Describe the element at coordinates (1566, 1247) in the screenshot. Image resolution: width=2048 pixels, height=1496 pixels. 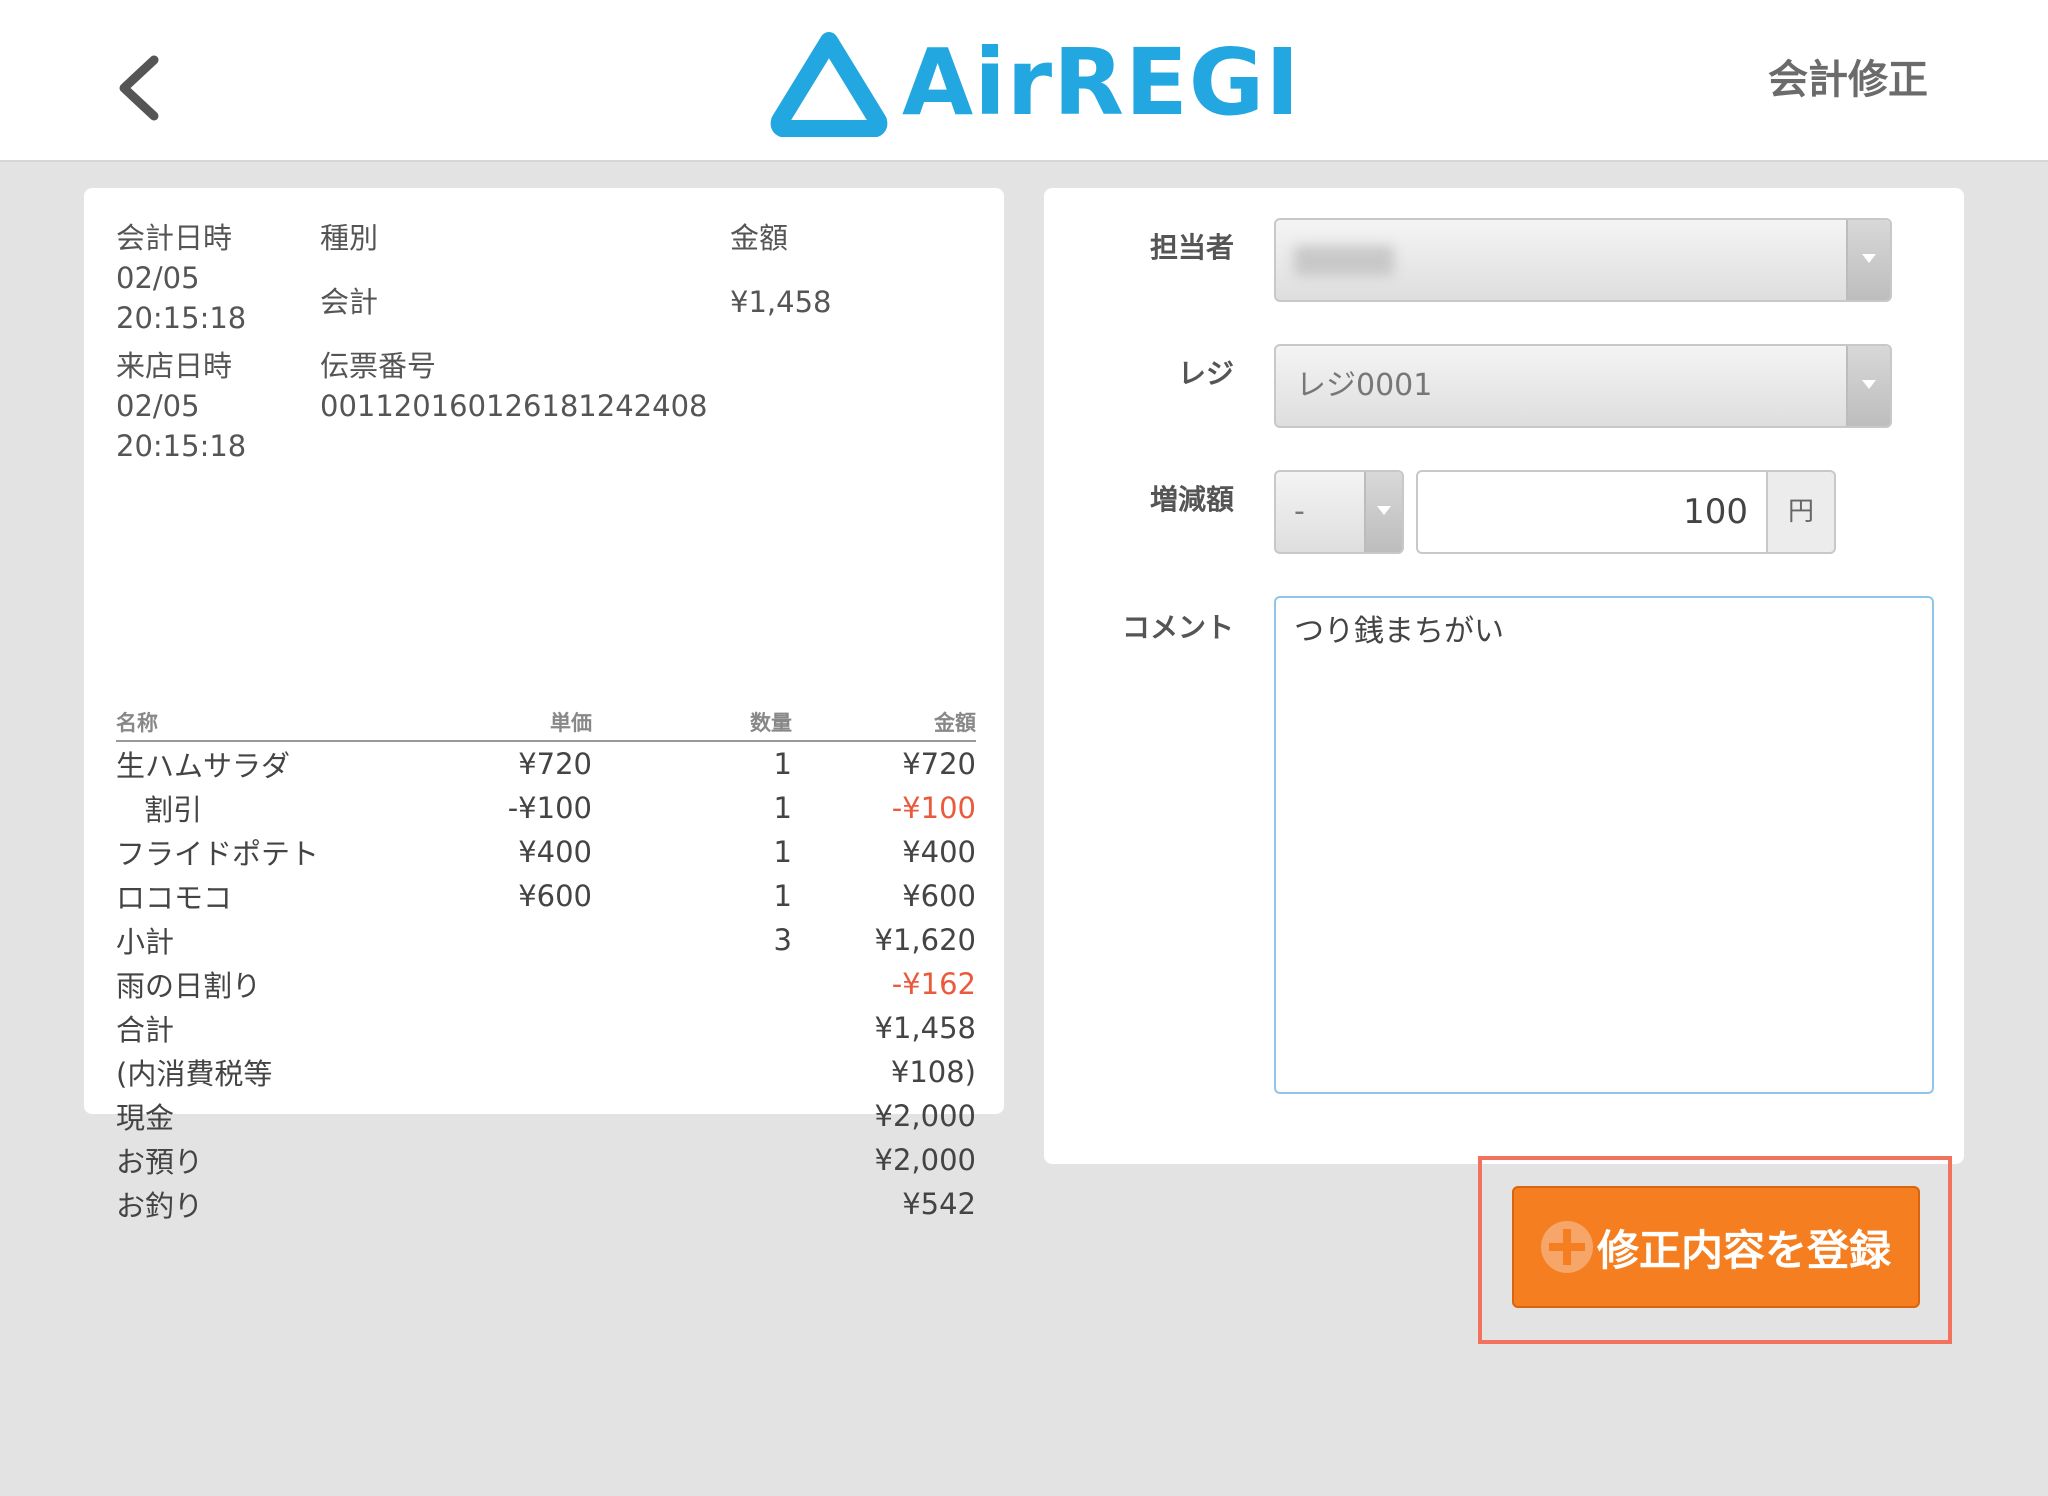
I see `plus-circle-icon` at that location.